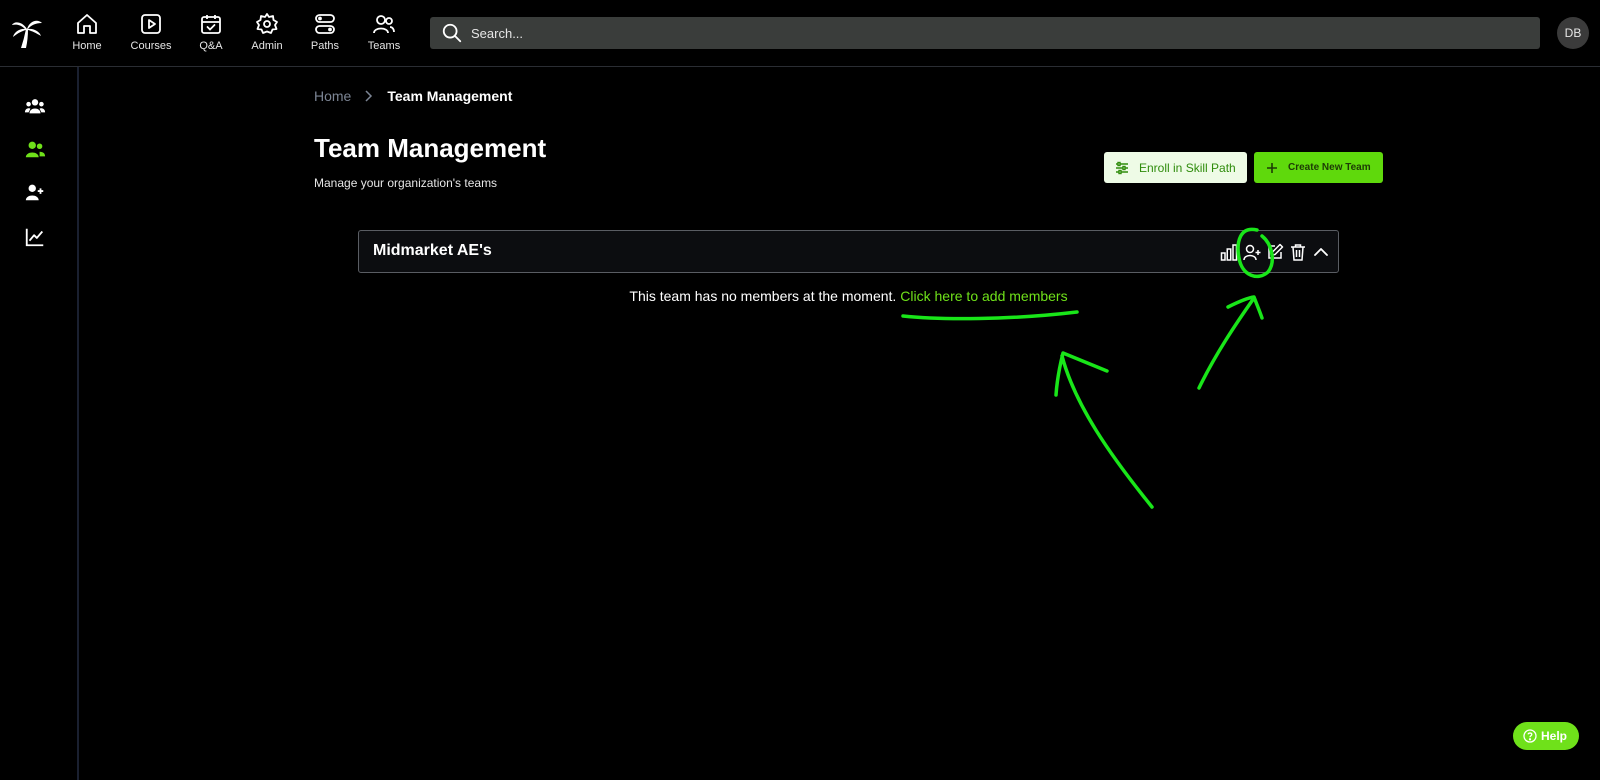  Describe the element at coordinates (1229, 252) in the screenshot. I see `bar-chart-icon` at that location.